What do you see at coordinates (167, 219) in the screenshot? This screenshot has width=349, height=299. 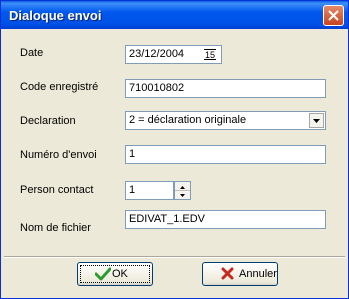 I see `fichier-value: EDIVAT_1.EDV` at bounding box center [167, 219].